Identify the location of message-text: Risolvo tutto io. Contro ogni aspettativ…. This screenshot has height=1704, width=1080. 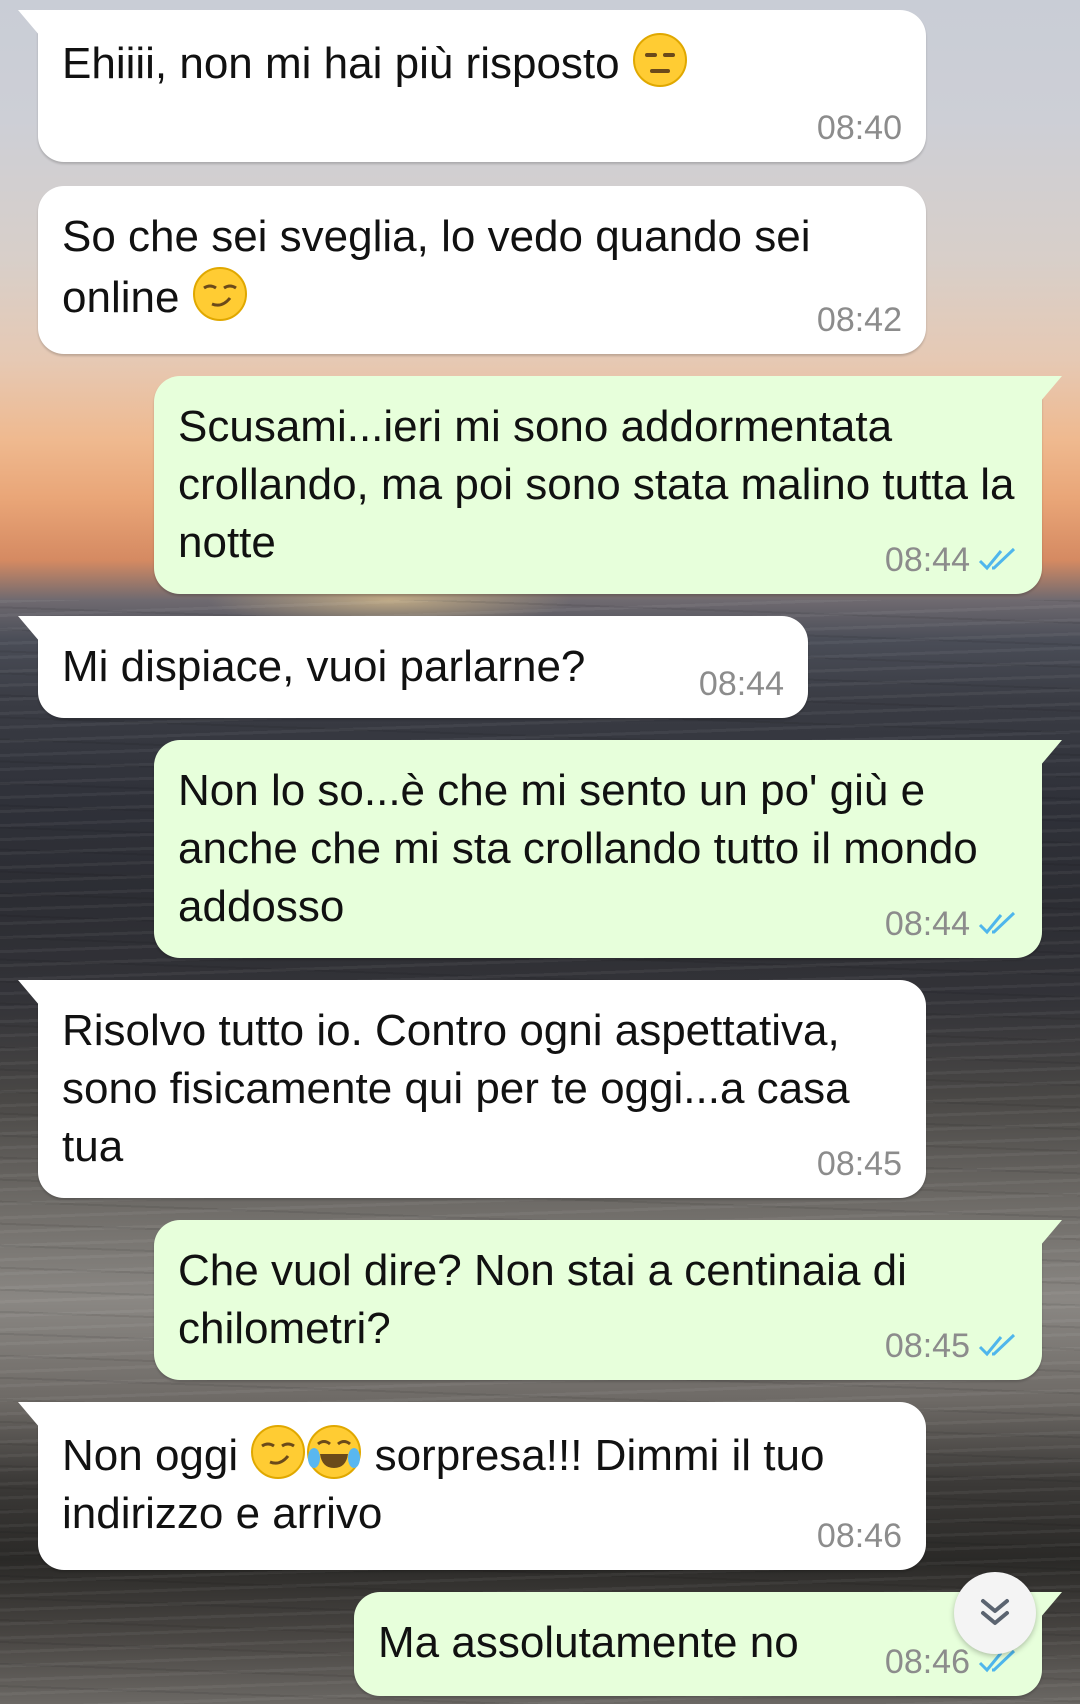
(456, 1088).